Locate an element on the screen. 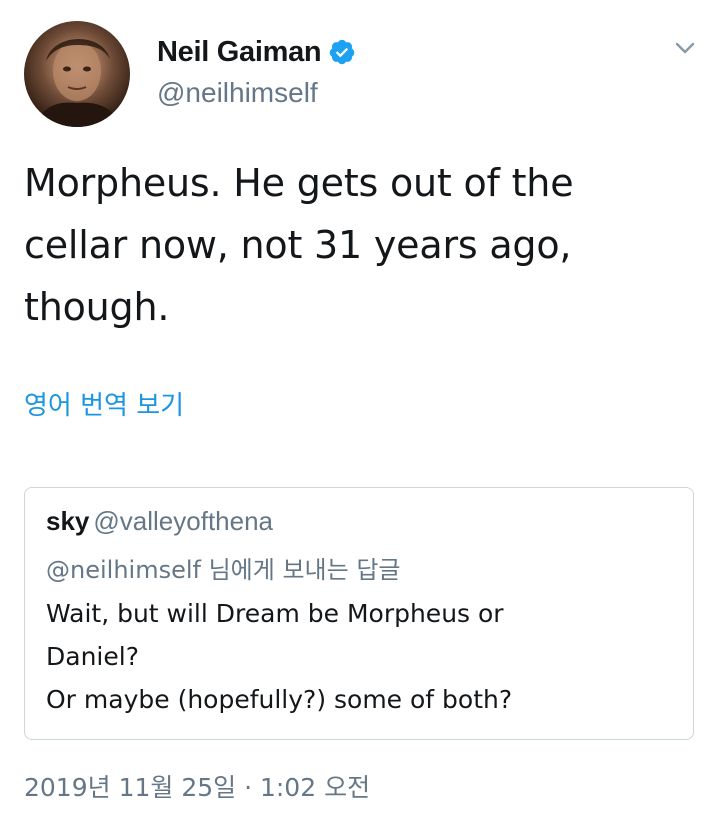 This screenshot has width=720, height=827. tweet-text-line: cellar now, not 31 years ago, is located at coordinates (298, 245).